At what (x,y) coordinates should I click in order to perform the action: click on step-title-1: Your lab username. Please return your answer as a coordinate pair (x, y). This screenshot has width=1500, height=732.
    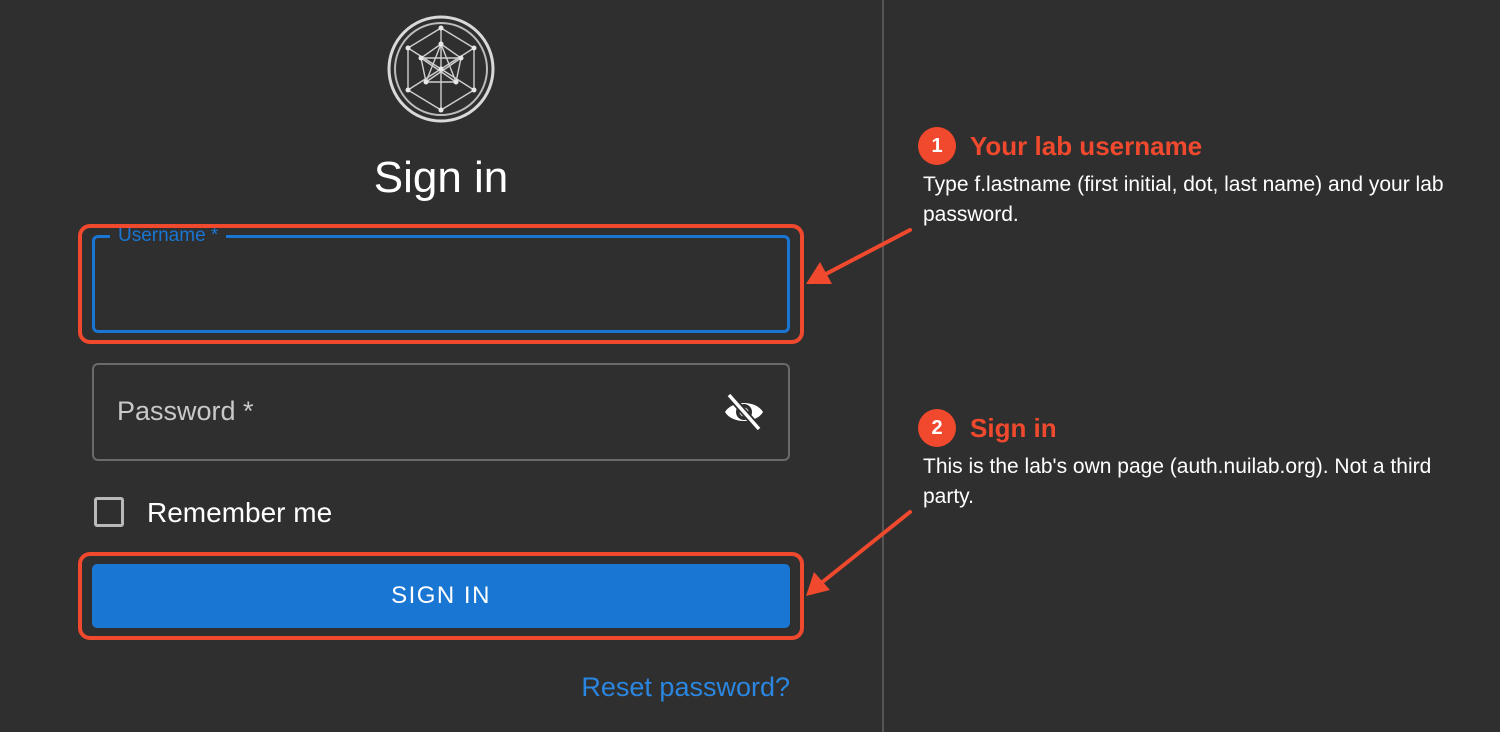
    Looking at the image, I should click on (1086, 146).